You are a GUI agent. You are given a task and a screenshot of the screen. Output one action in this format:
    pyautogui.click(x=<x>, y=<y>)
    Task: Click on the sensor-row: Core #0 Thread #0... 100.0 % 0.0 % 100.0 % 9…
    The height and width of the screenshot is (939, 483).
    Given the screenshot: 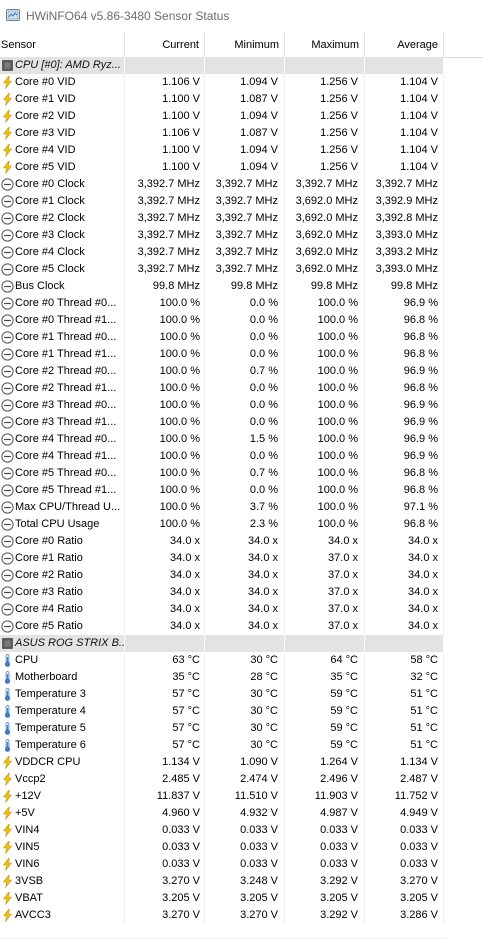 What is the action you would take?
    pyautogui.click(x=241, y=303)
    